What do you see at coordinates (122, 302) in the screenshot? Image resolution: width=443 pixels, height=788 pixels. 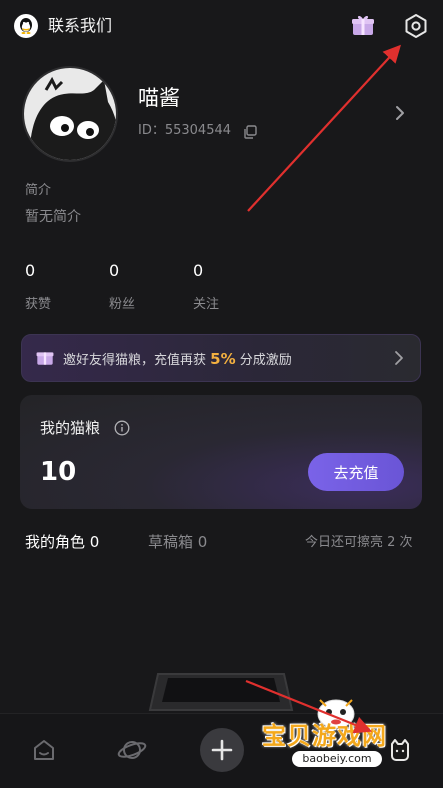 I see `followers-label: 粉丝` at bounding box center [122, 302].